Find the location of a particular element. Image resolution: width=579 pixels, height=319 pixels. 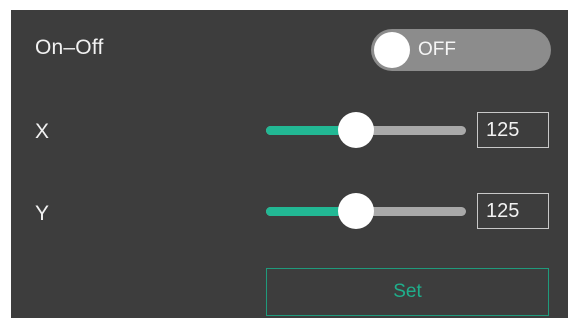

y-label: Y is located at coordinates (42, 213).